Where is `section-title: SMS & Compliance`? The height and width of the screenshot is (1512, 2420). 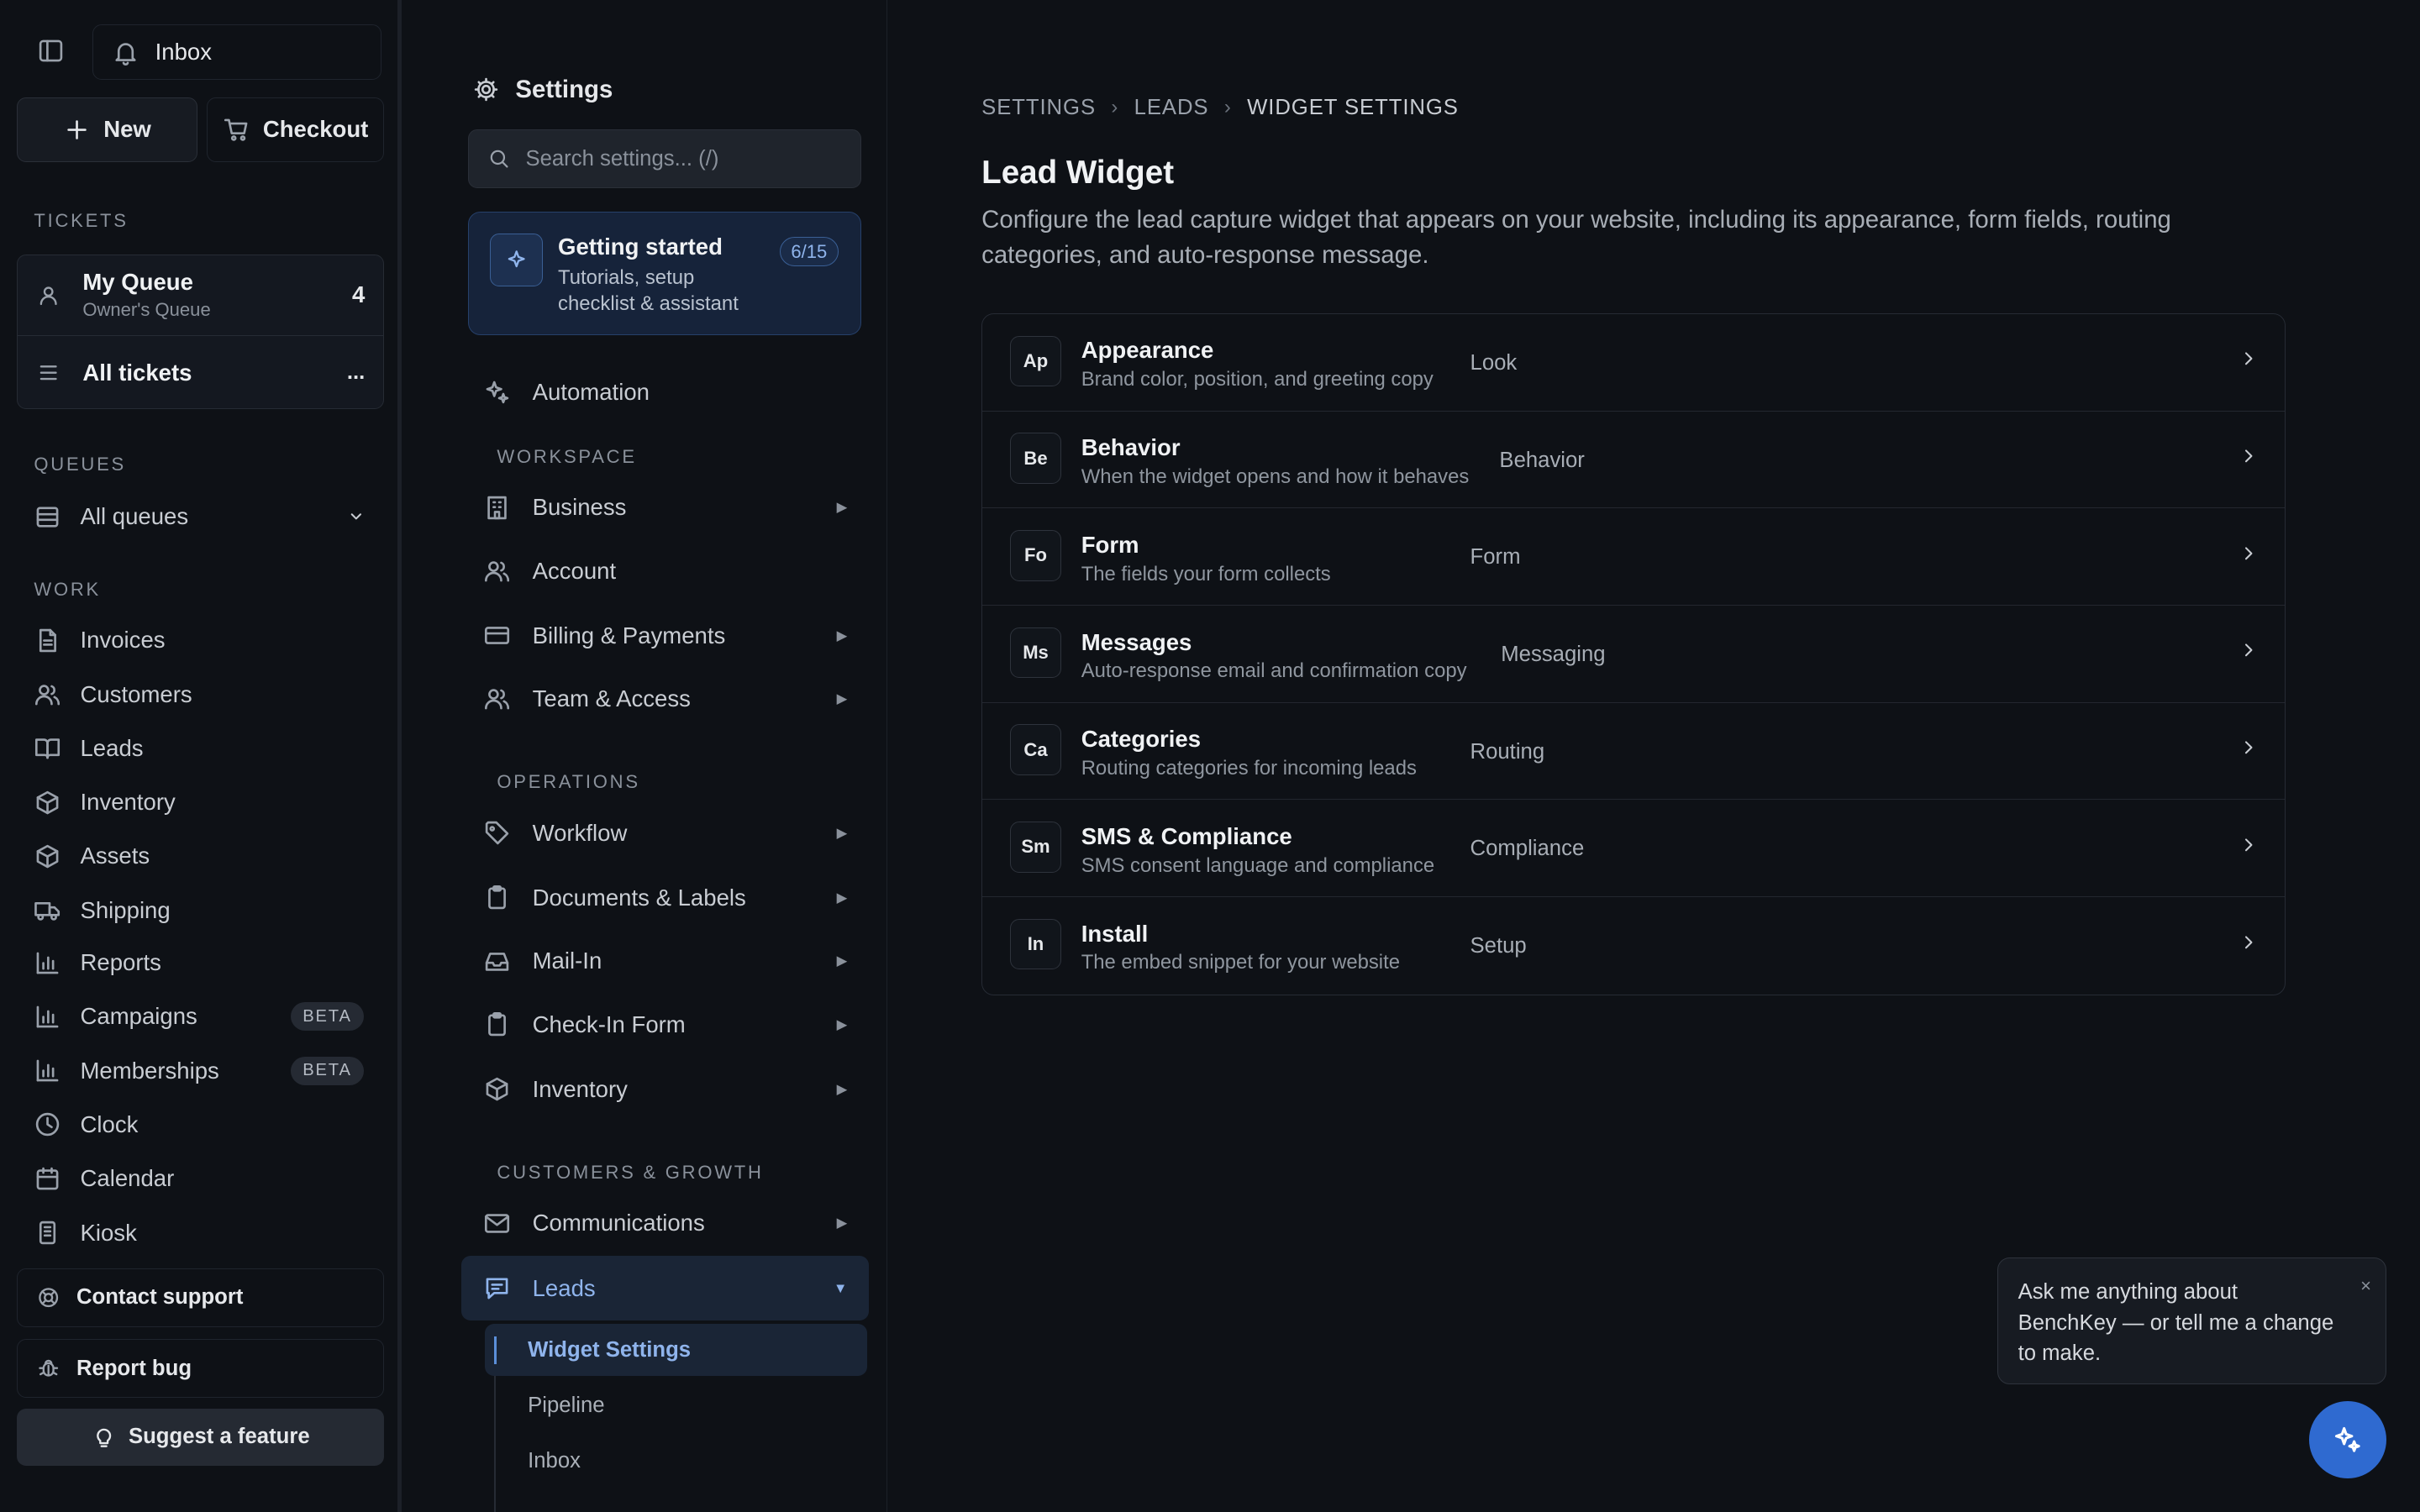
section-title: SMS & Compliance is located at coordinates (1186, 835).